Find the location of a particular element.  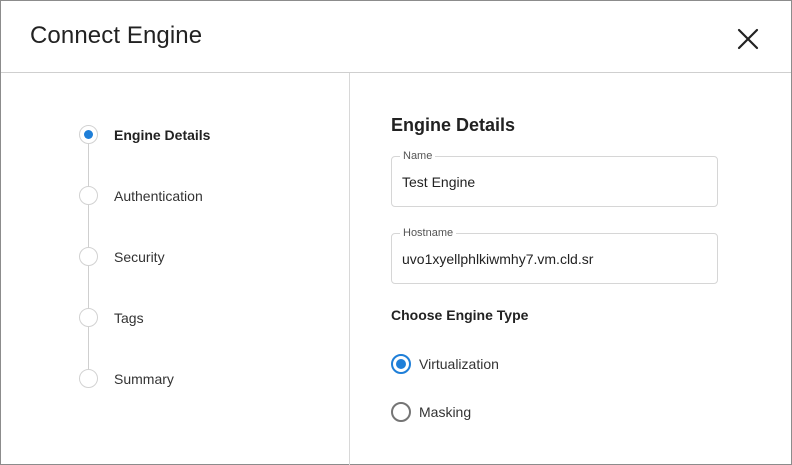

close-button is located at coordinates (748, 39).